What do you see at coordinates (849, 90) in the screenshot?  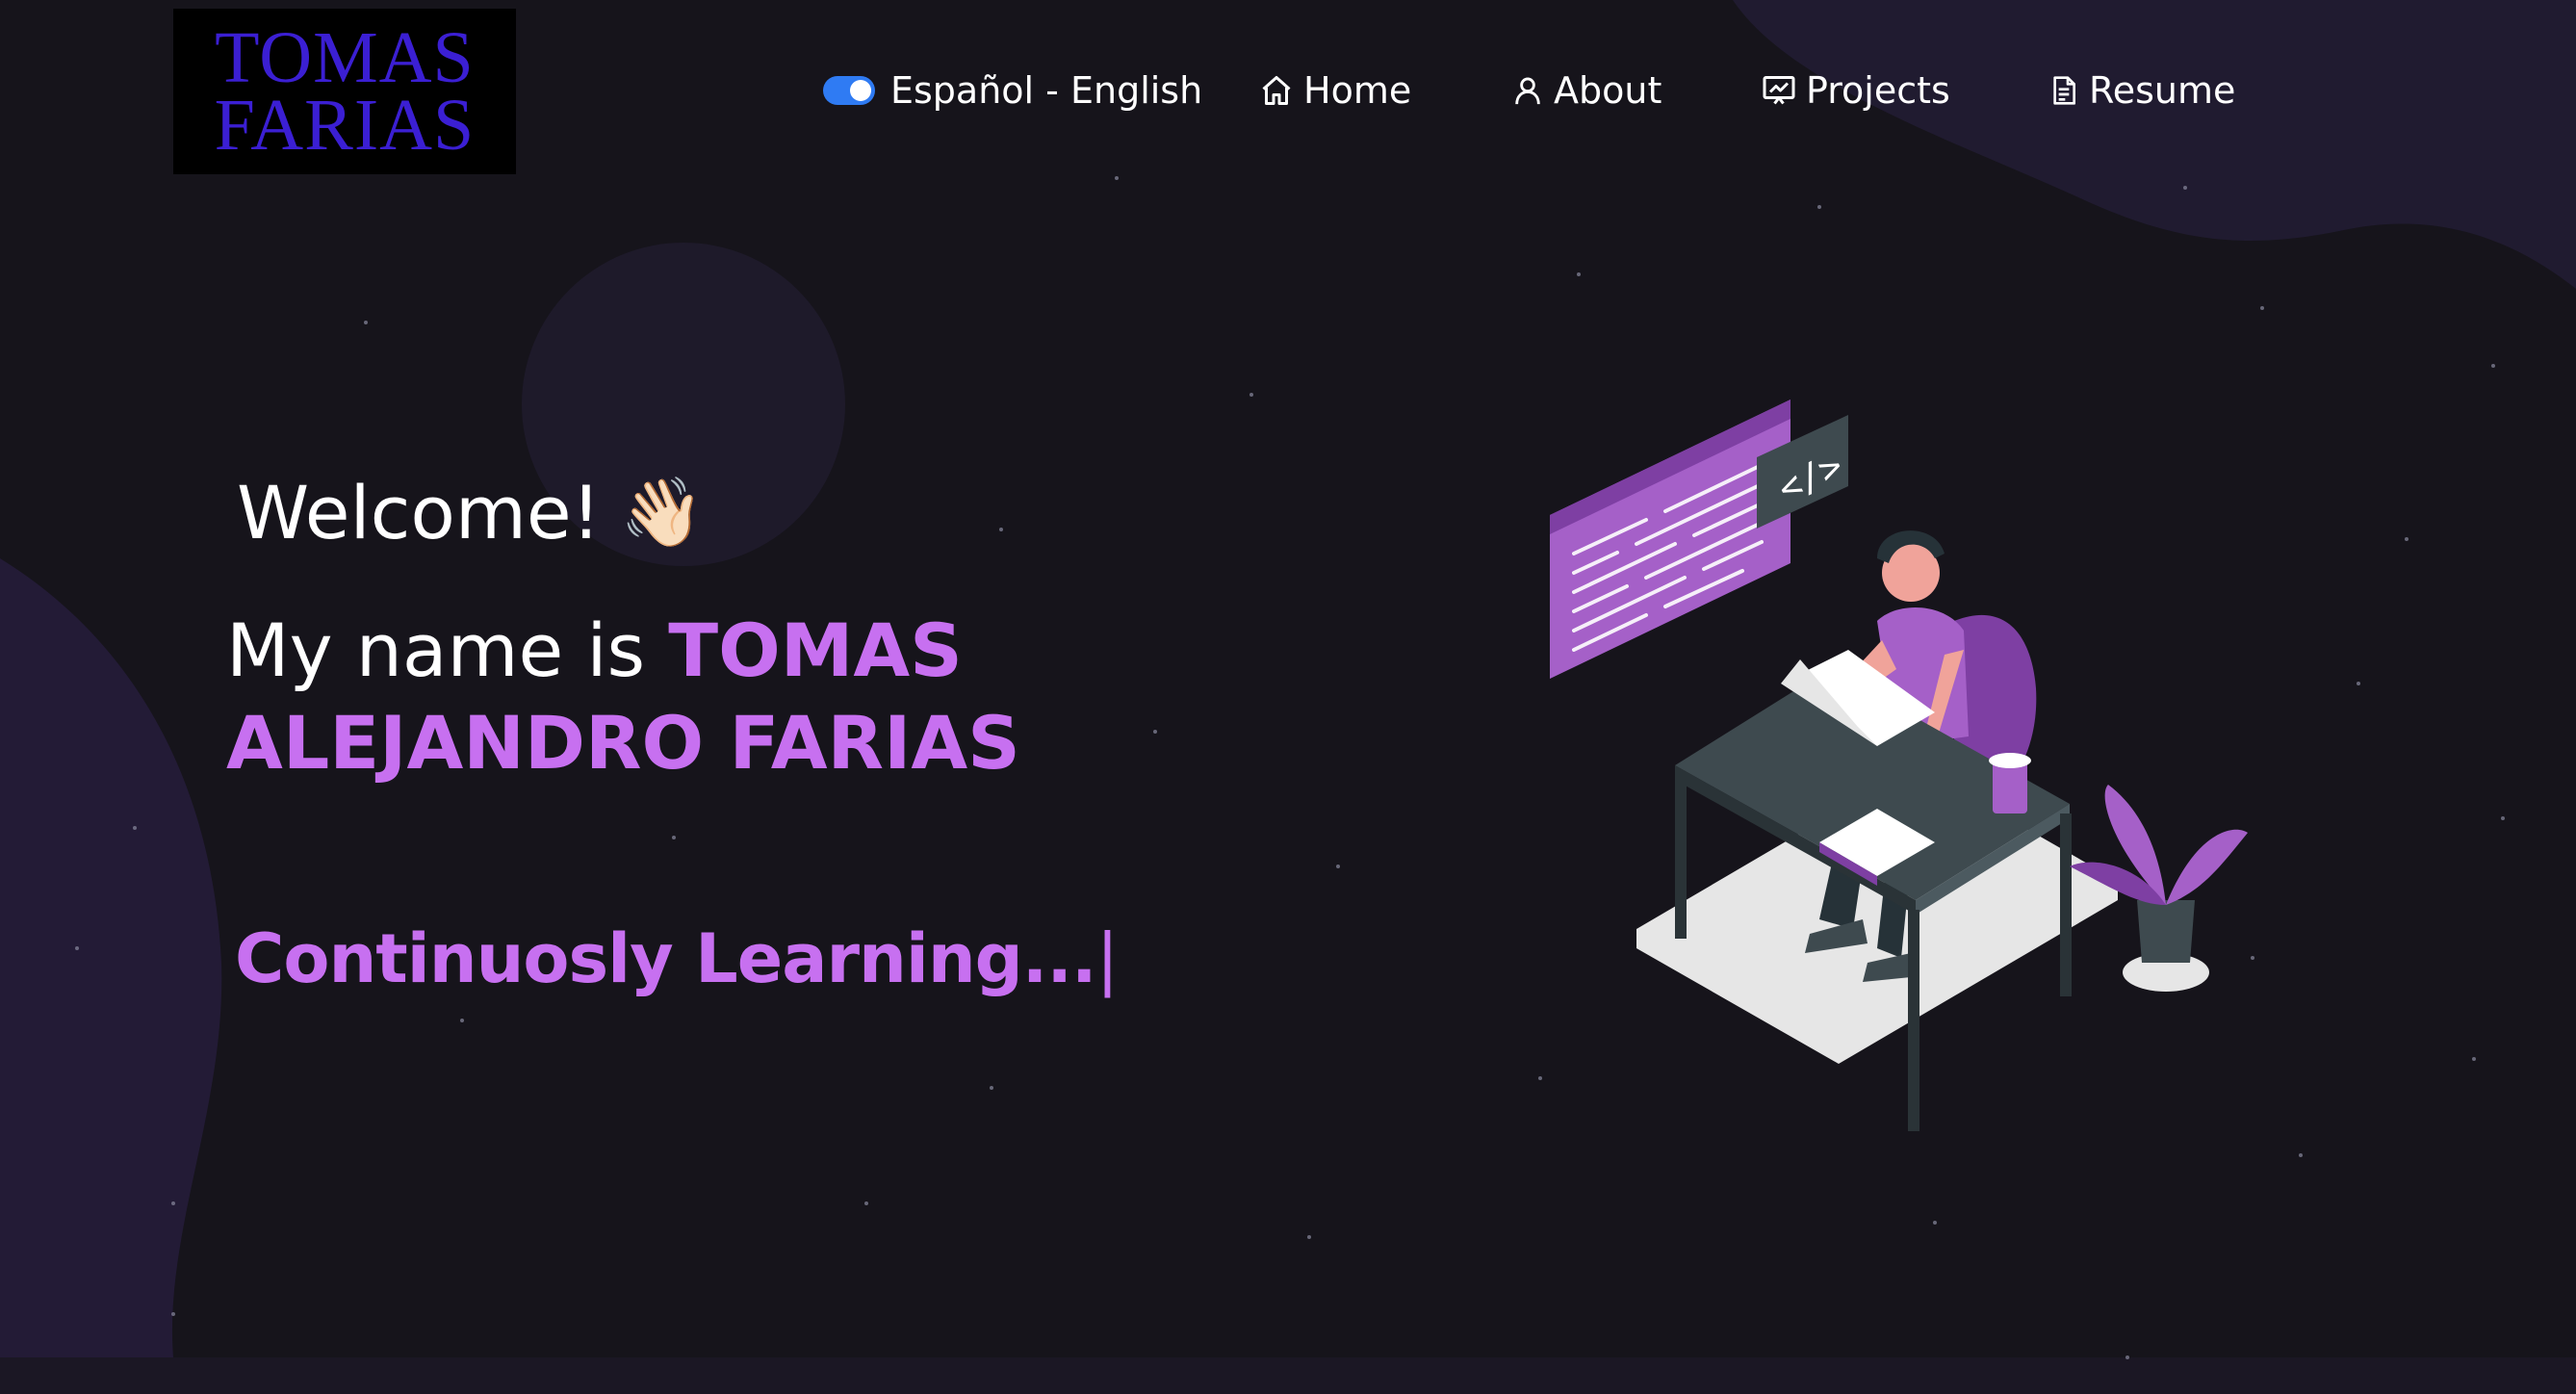 I see `language-switch` at bounding box center [849, 90].